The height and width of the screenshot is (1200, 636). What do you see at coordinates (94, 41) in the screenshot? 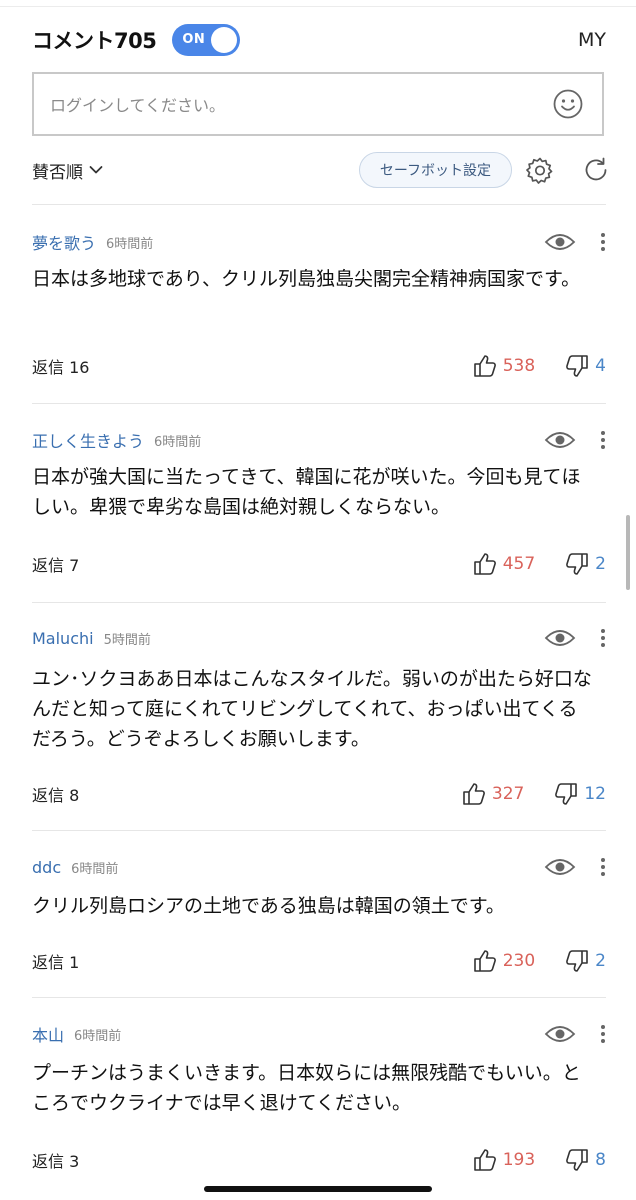
I see `comment-count-title: コメント705` at bounding box center [94, 41].